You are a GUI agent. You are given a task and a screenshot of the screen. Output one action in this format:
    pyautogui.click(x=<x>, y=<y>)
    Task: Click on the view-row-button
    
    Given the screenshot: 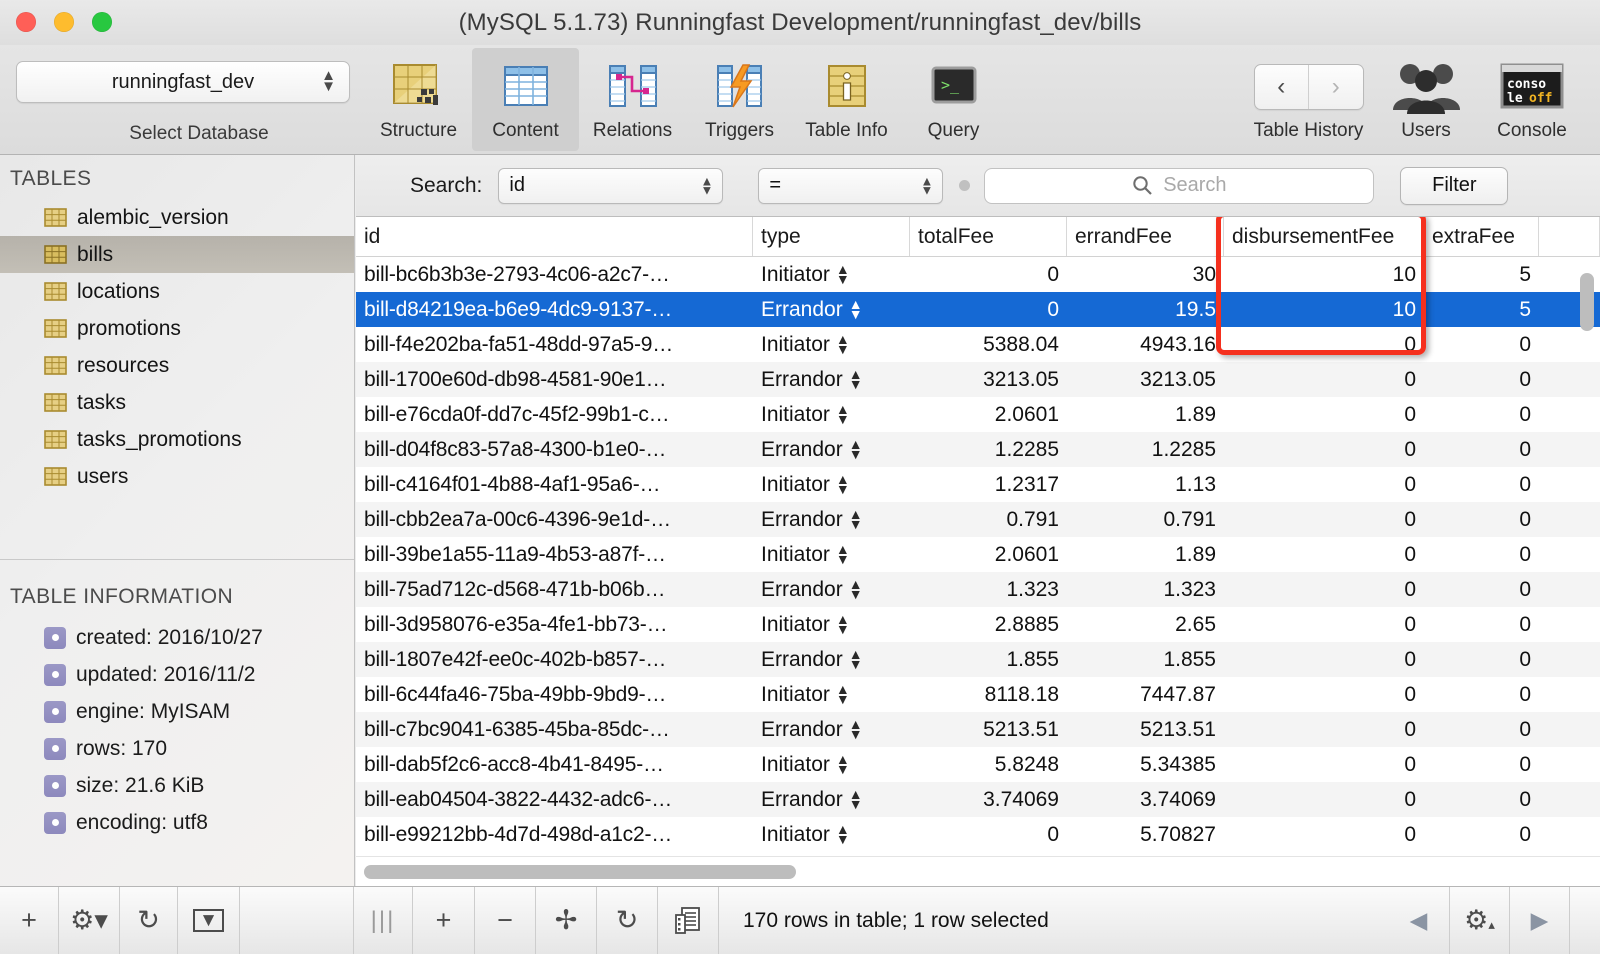 What is the action you would take?
    pyautogui.click(x=688, y=920)
    